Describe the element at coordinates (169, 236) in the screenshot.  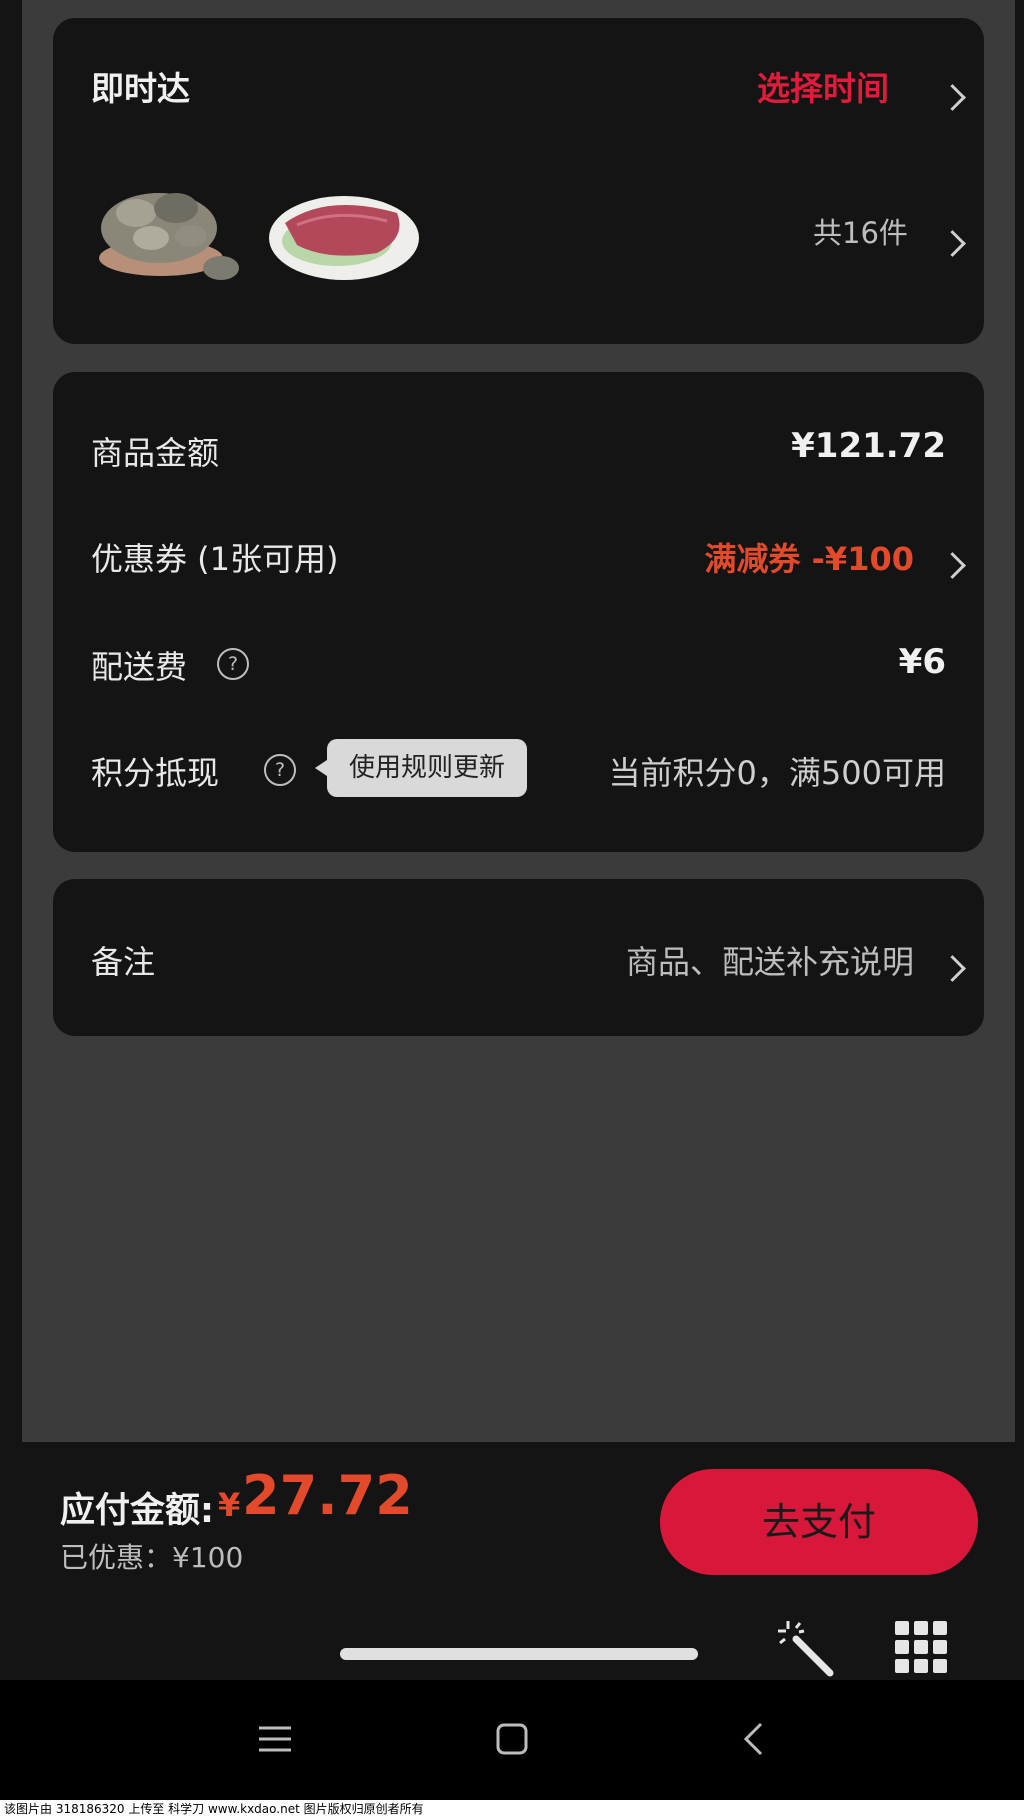
I see `oysters-plate-image` at that location.